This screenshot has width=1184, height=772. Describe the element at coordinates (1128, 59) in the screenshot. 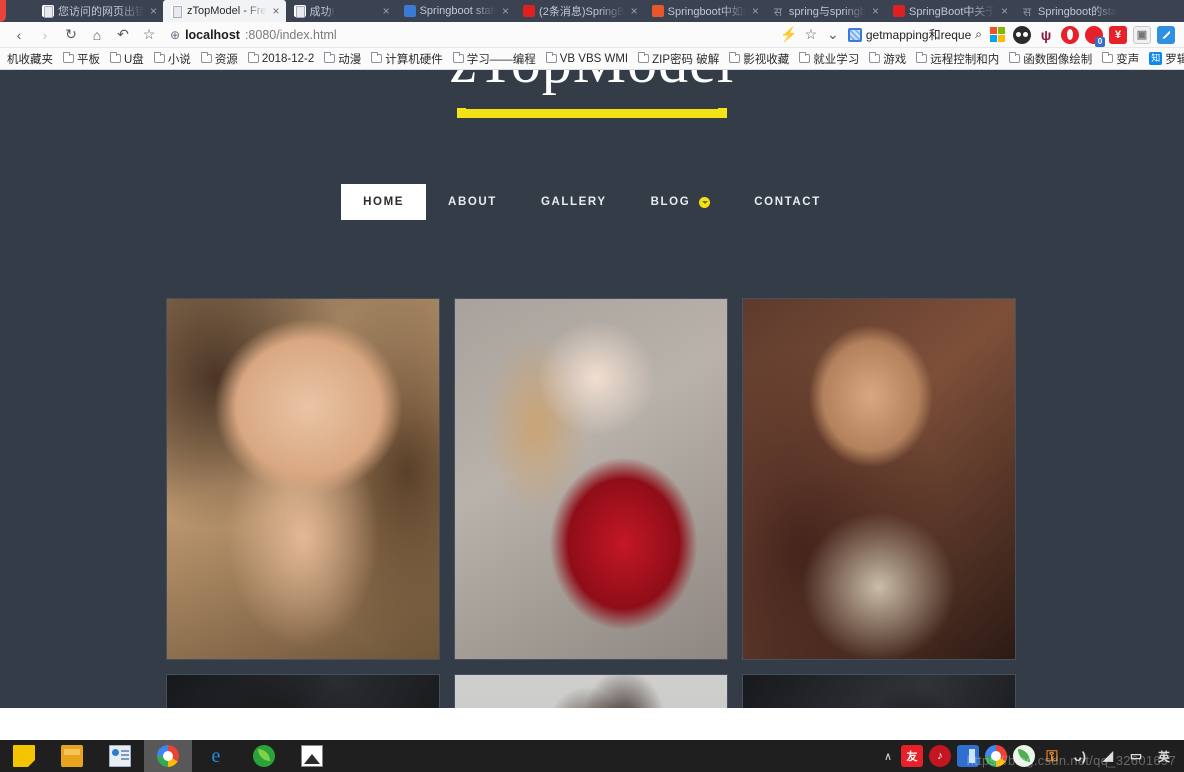

I see `bookmark-label: 变声` at that location.